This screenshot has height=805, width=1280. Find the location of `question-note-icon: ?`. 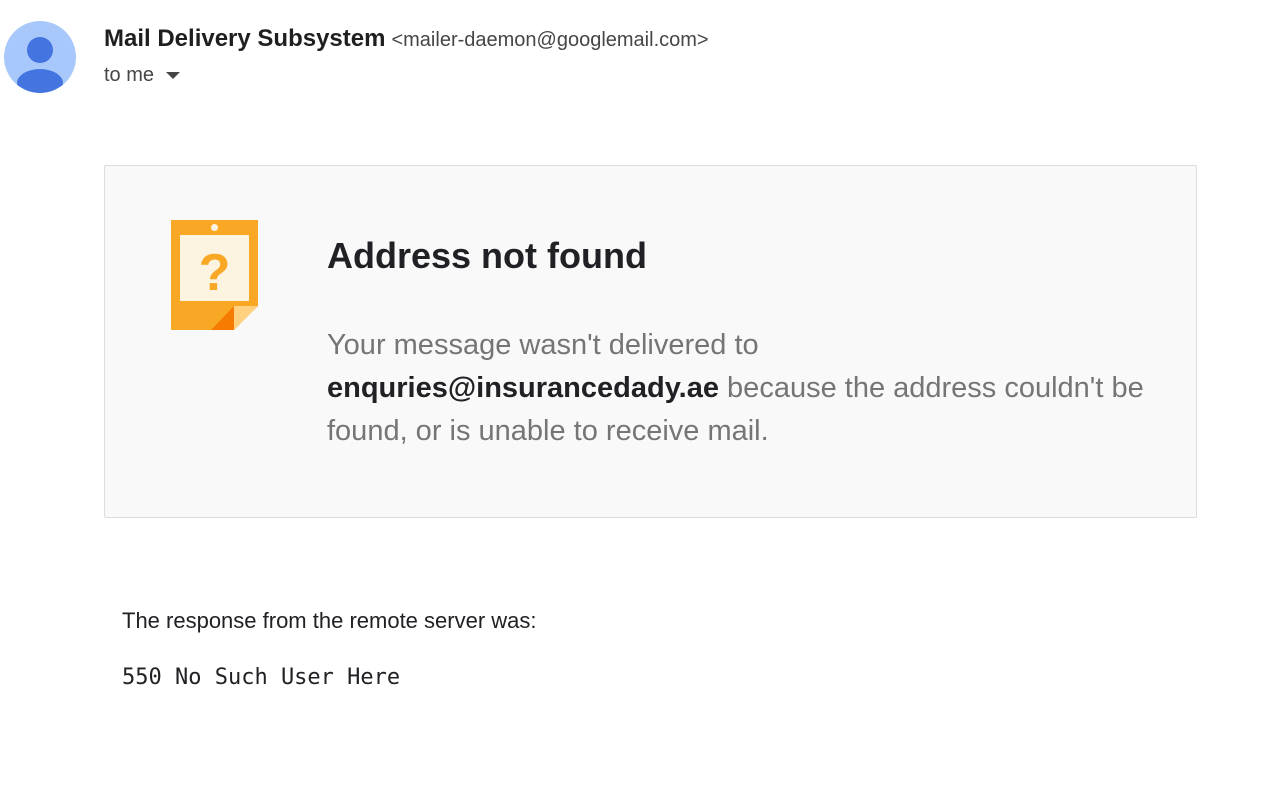

question-note-icon: ? is located at coordinates (214, 275).